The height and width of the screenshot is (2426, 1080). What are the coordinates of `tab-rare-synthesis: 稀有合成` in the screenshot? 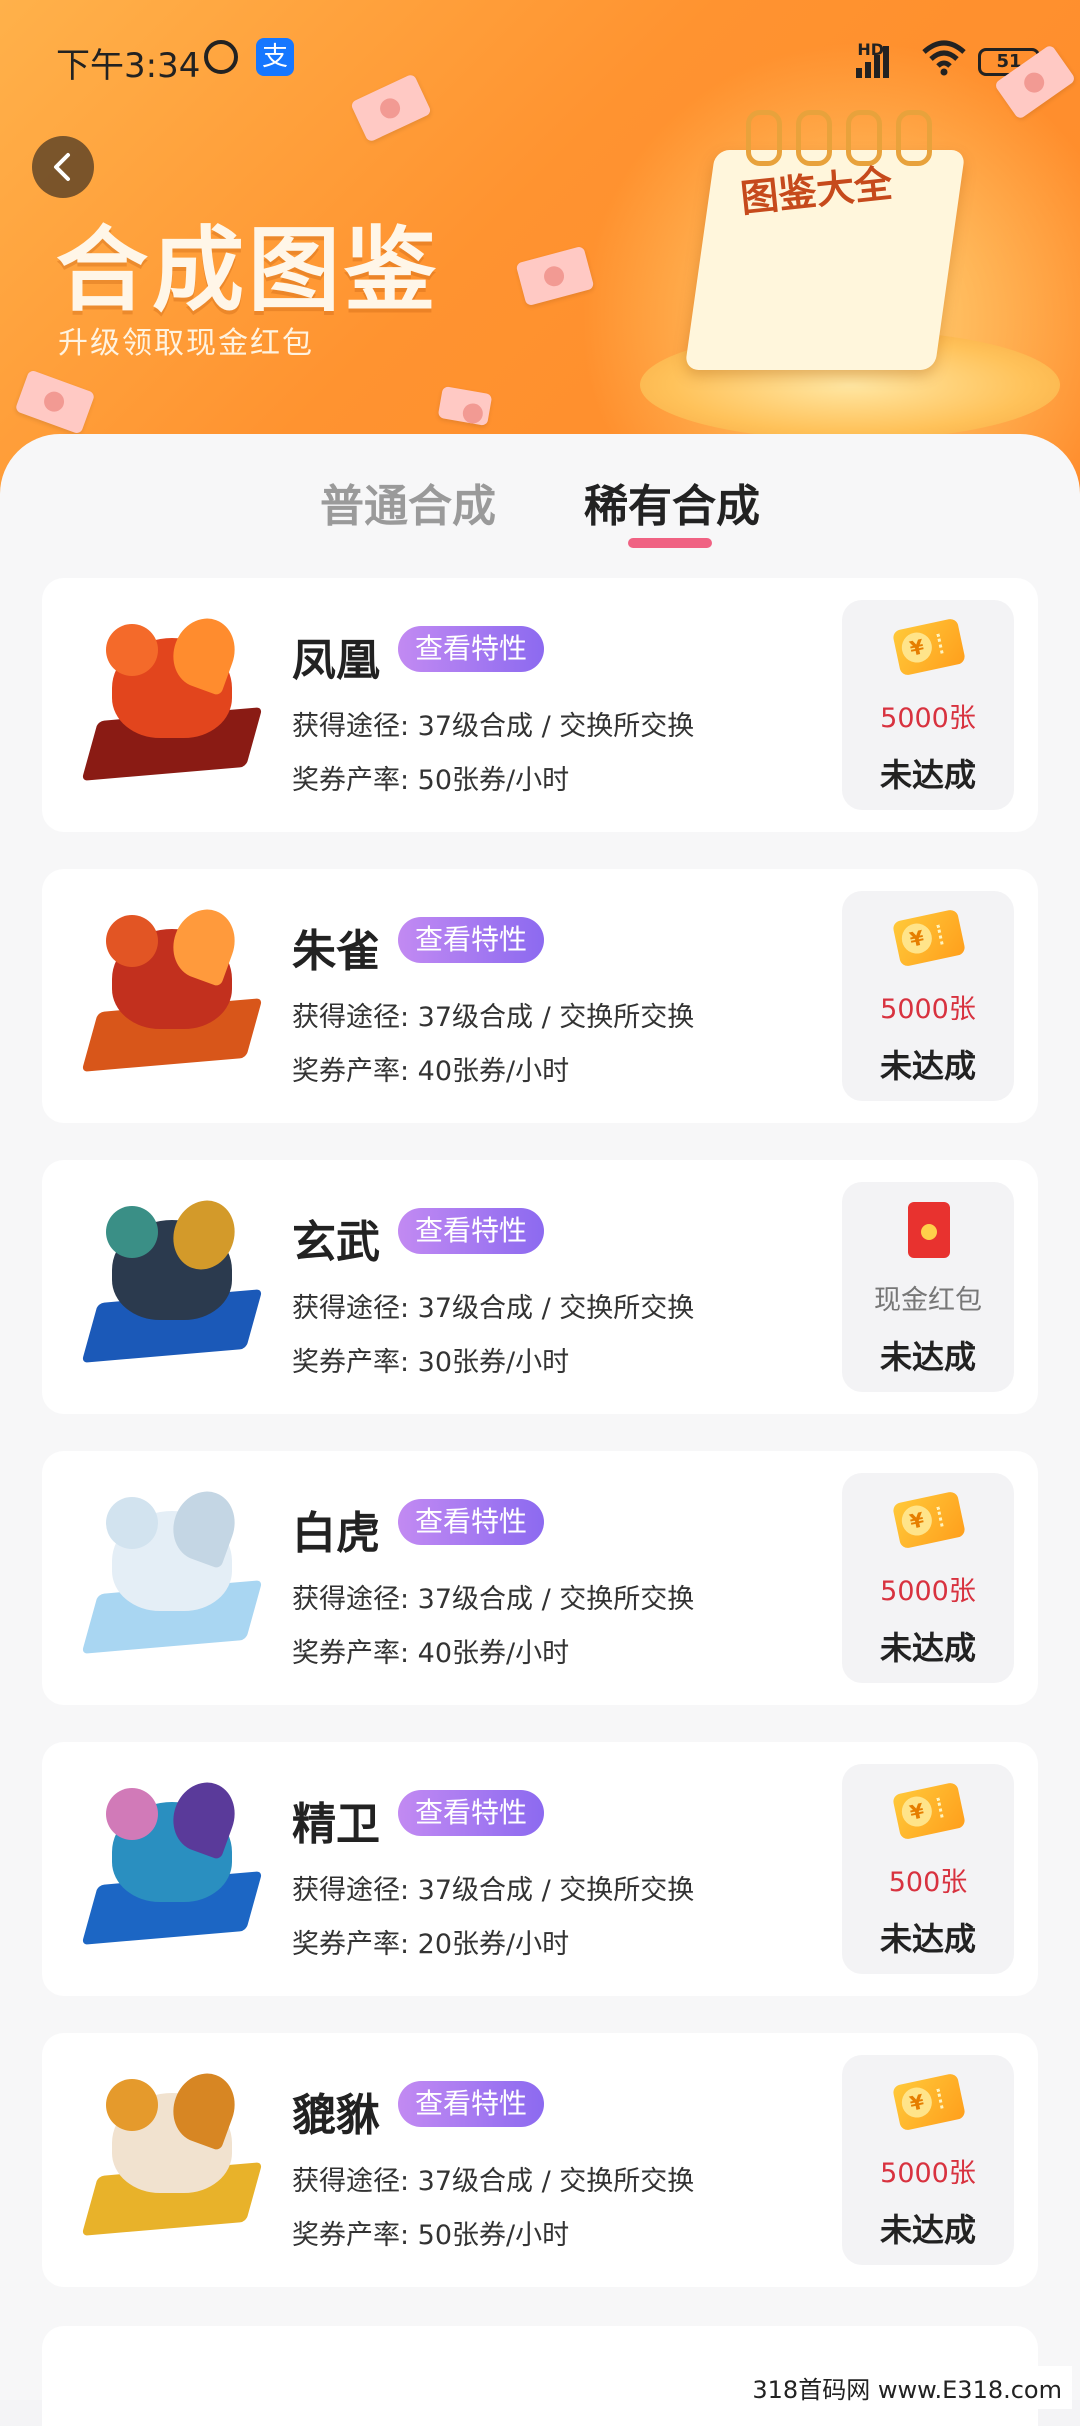 It's located at (672, 502).